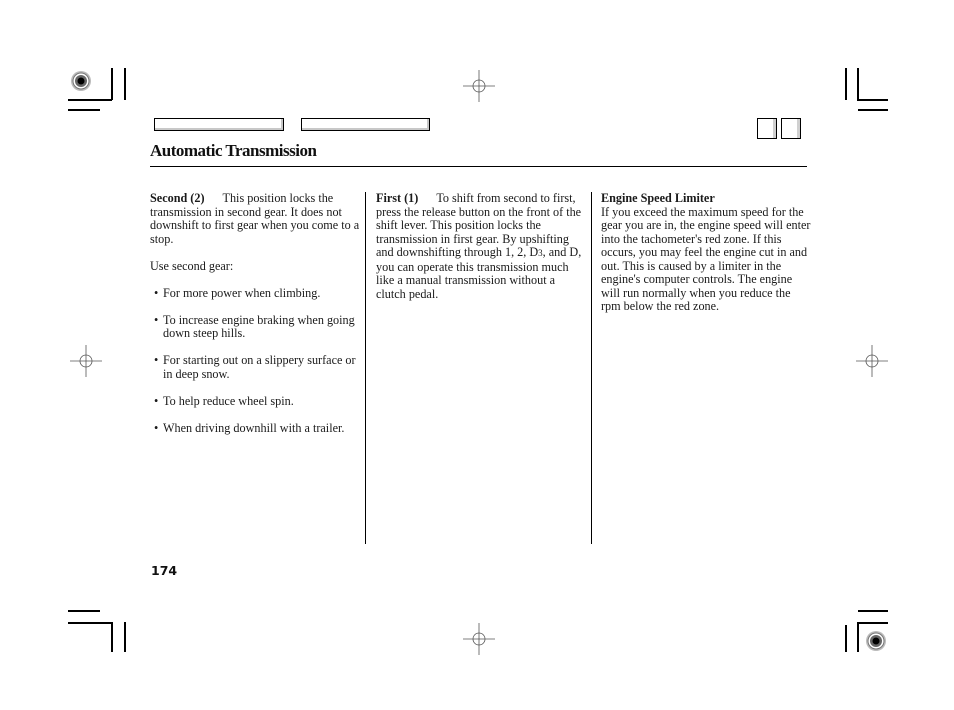  I want to click on title-rule, so click(478, 167).